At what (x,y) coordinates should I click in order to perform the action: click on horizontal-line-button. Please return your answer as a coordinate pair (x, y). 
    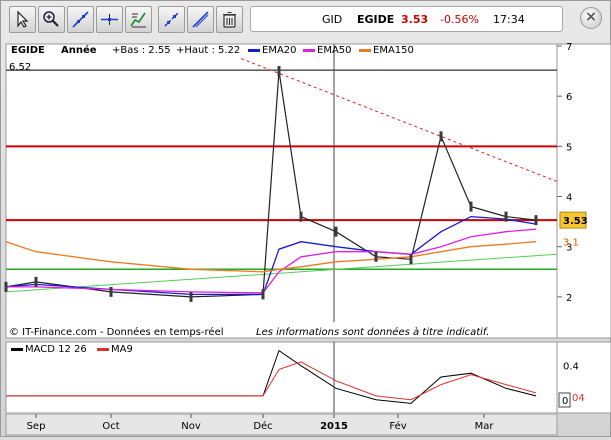
    Looking at the image, I should click on (109, 19).